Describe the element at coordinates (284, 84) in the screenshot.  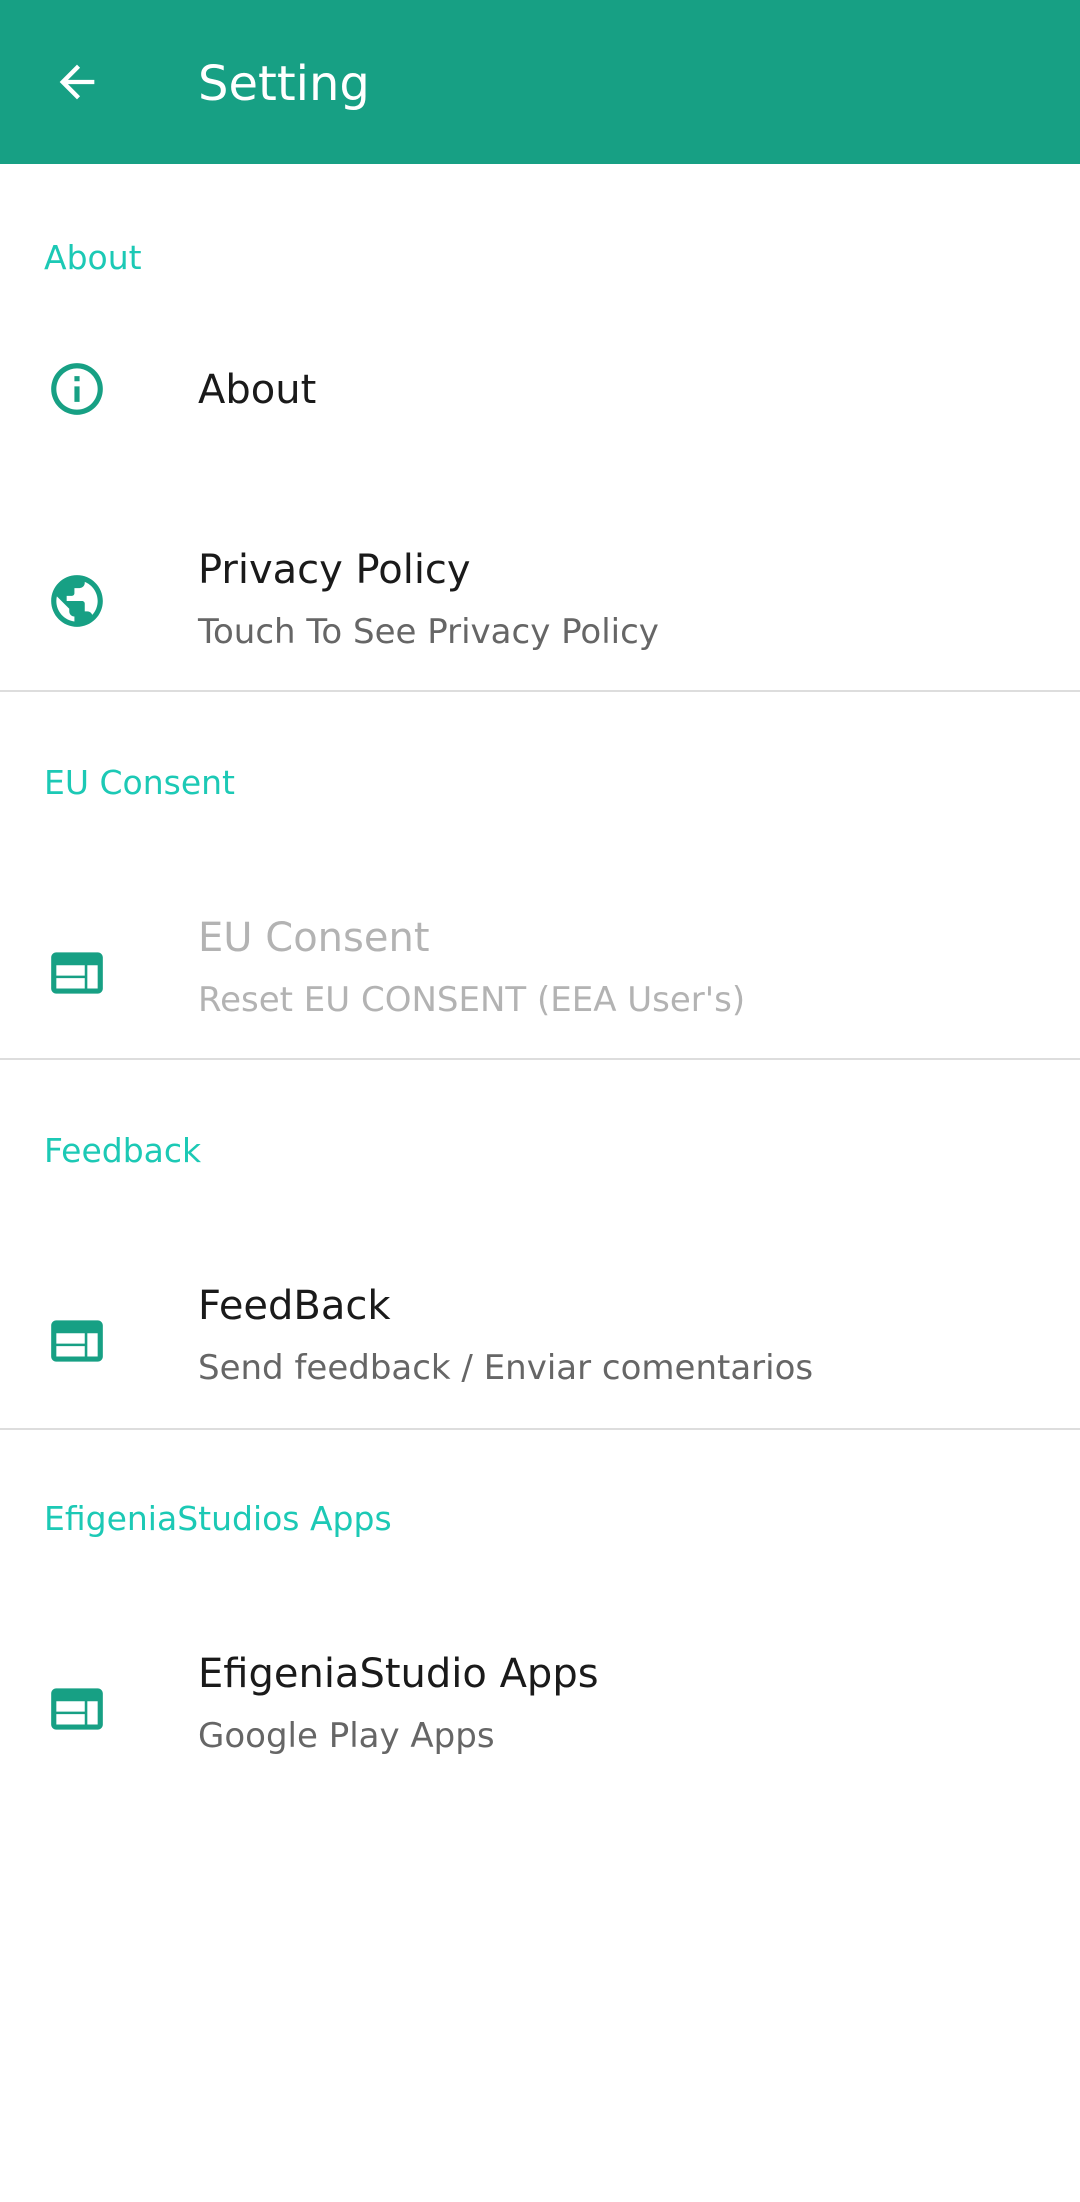
I see `page-title: Setting` at that location.